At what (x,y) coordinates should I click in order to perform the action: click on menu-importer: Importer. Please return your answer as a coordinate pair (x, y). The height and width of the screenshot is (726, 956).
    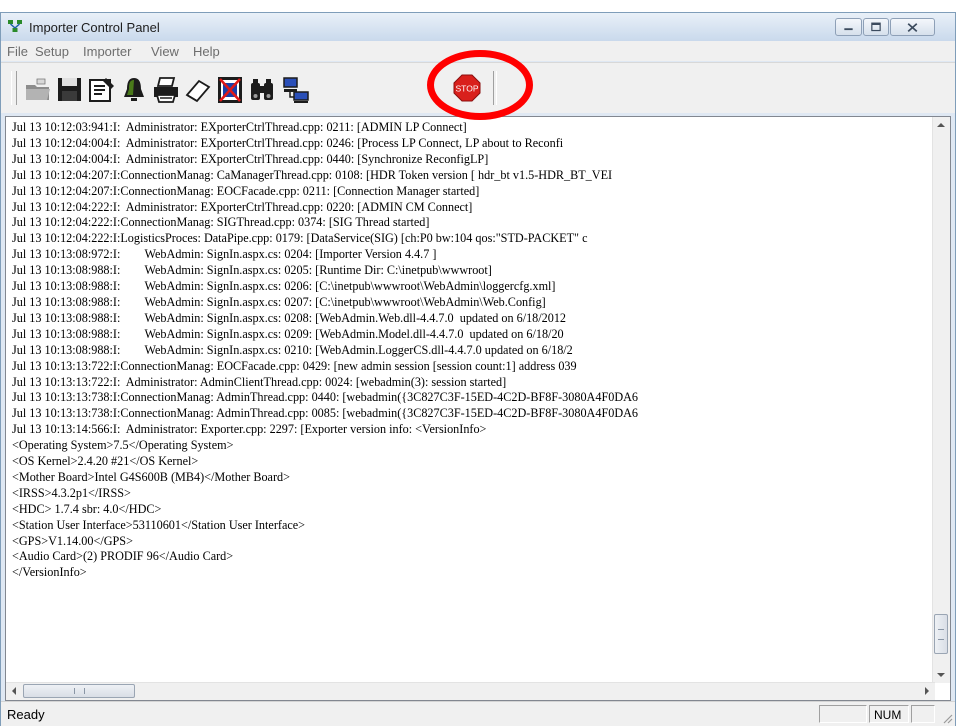
    Looking at the image, I should click on (107, 51).